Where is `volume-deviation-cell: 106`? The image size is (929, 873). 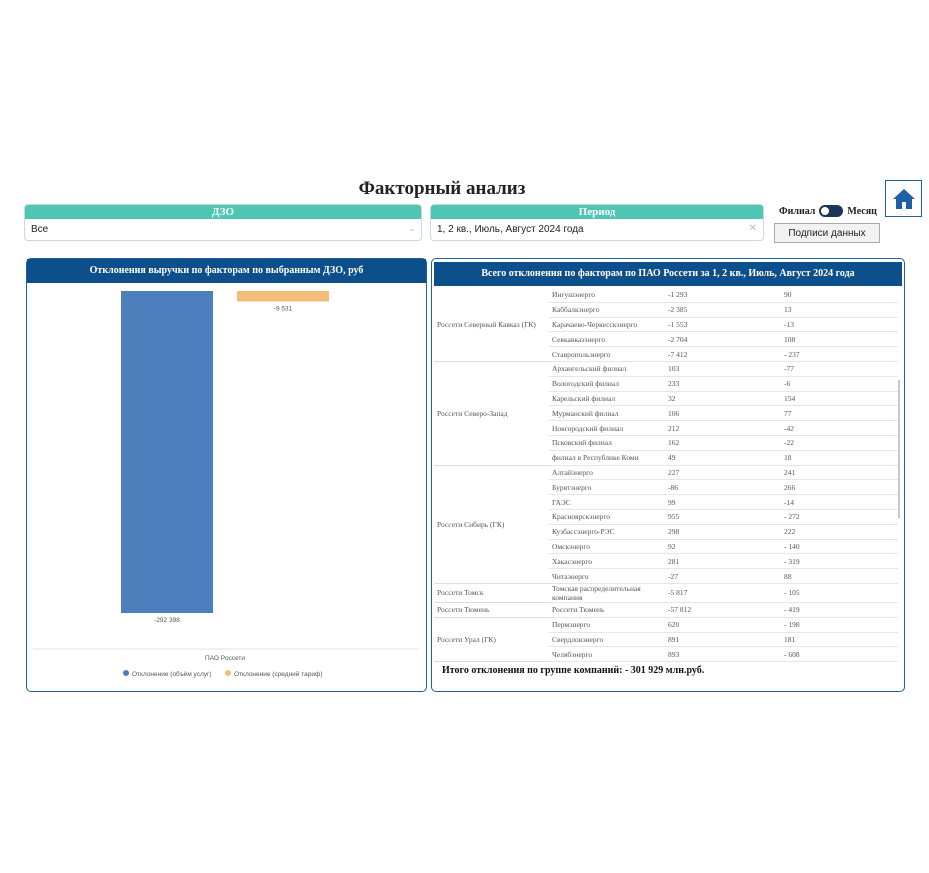 volume-deviation-cell: 106 is located at coordinates (723, 413).